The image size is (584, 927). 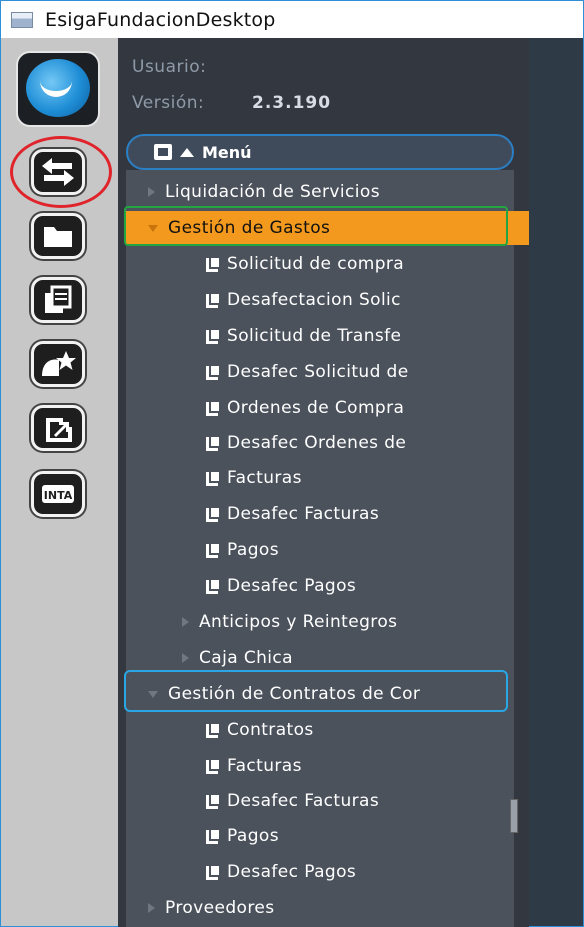 I want to click on tree-item-label: Desafec Ordenes de, so click(x=317, y=443).